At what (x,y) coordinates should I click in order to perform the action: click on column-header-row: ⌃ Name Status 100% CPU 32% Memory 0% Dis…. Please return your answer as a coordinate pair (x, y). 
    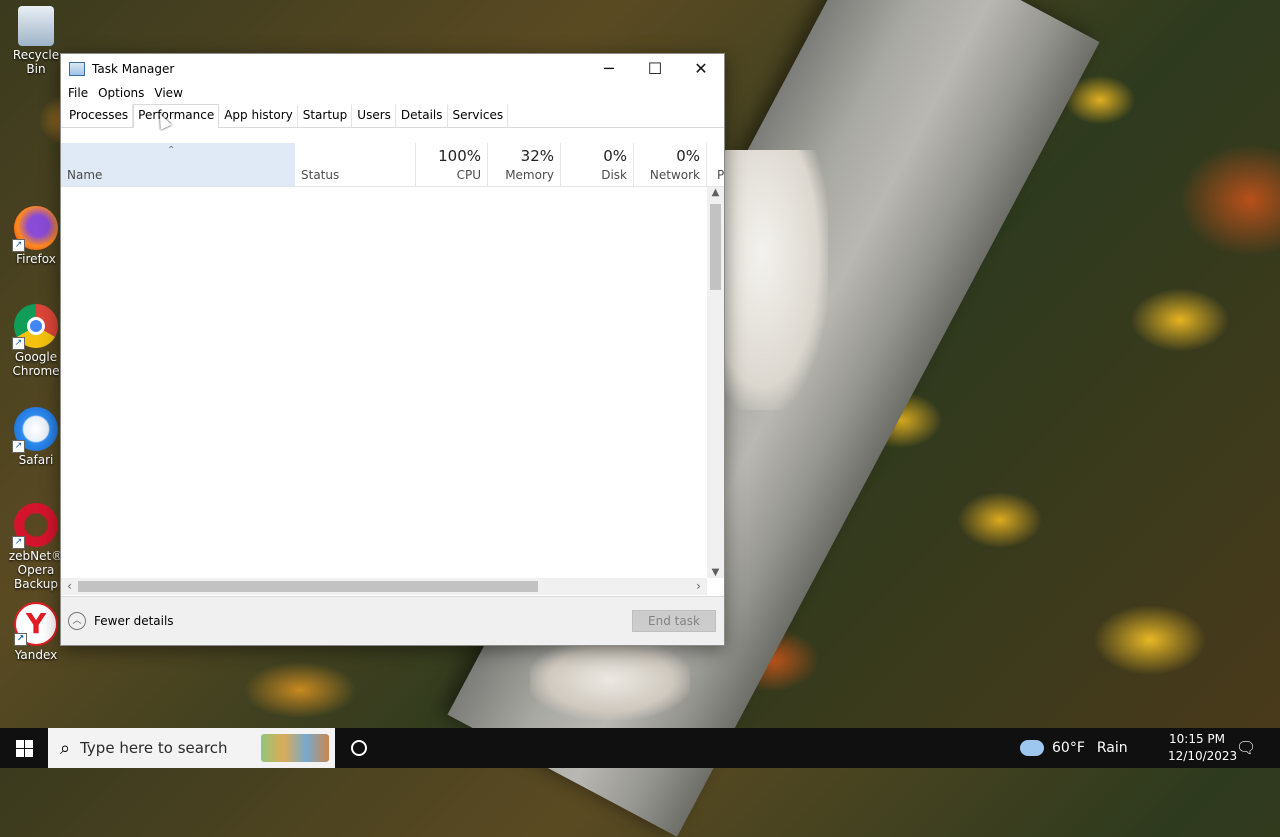
    Looking at the image, I should click on (392, 165).